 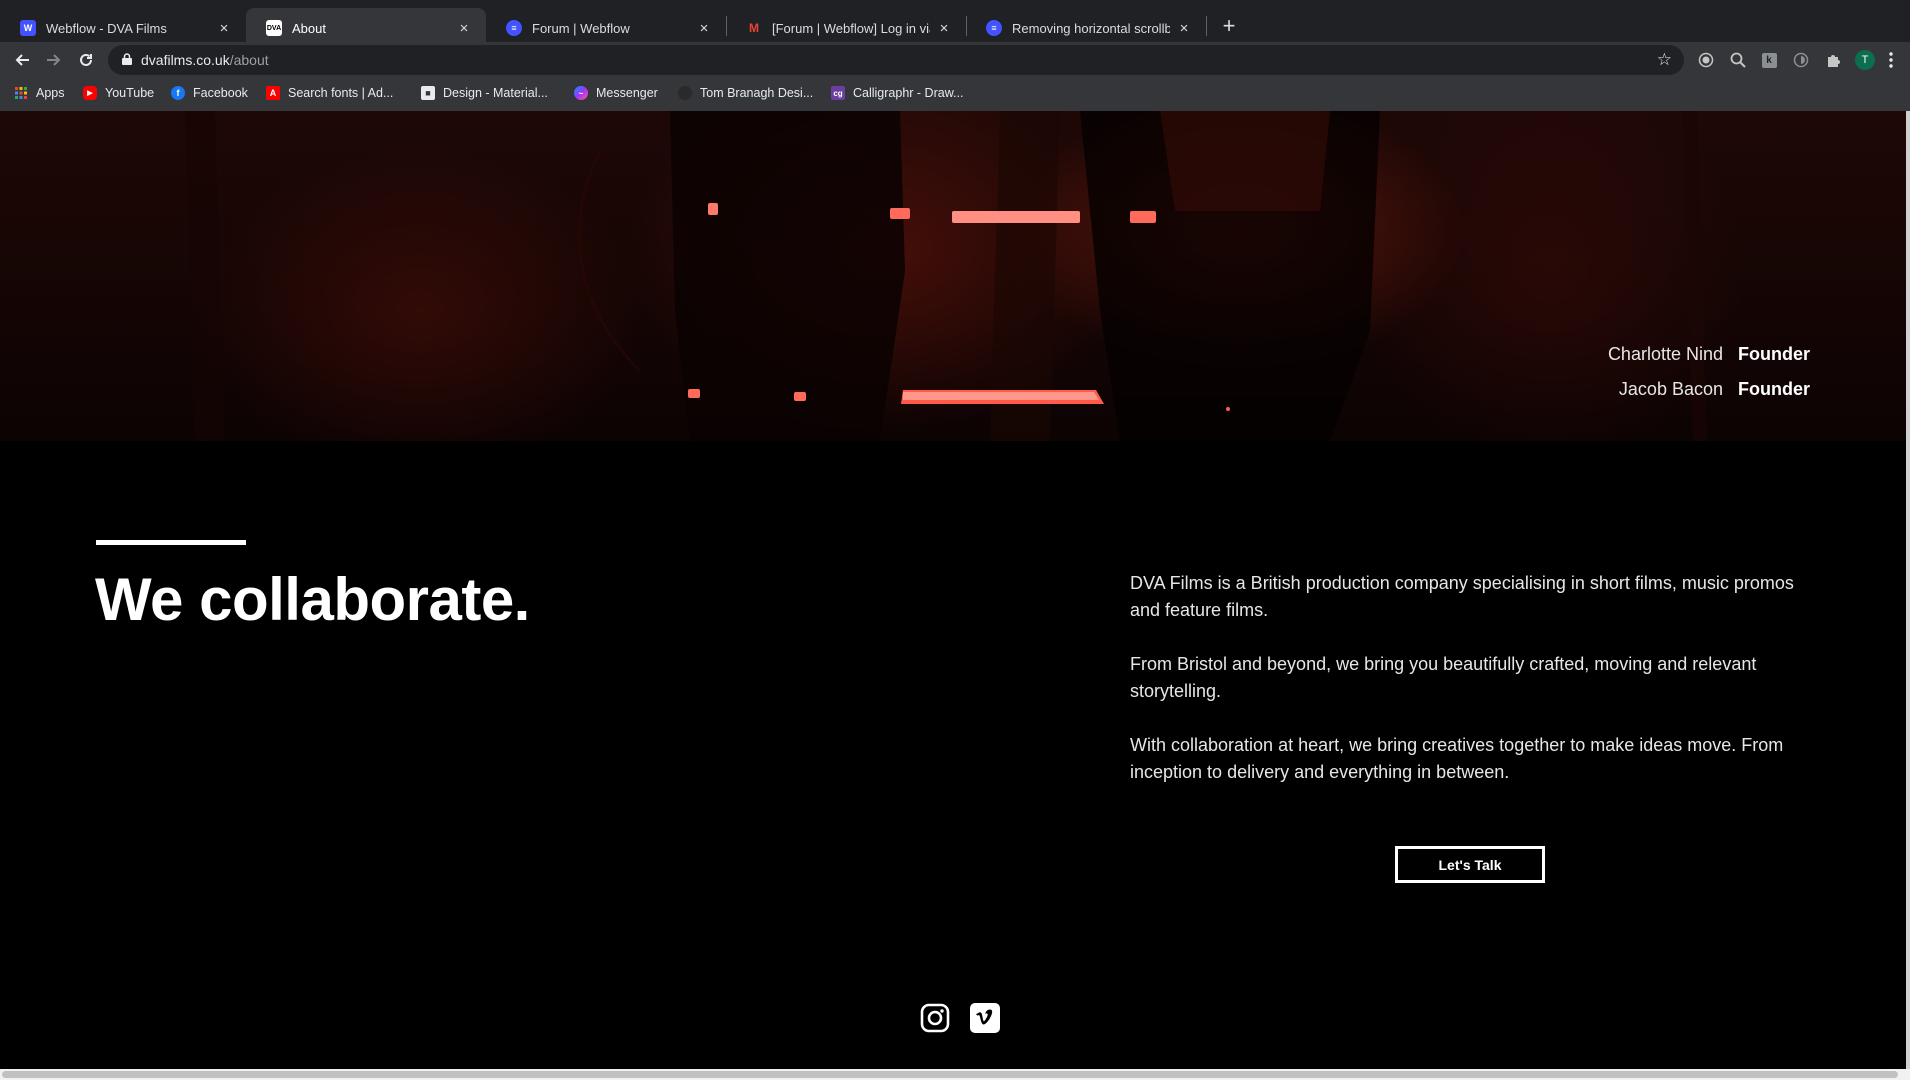 What do you see at coordinates (1229, 26) in the screenshot?
I see `new-tab-button: +` at bounding box center [1229, 26].